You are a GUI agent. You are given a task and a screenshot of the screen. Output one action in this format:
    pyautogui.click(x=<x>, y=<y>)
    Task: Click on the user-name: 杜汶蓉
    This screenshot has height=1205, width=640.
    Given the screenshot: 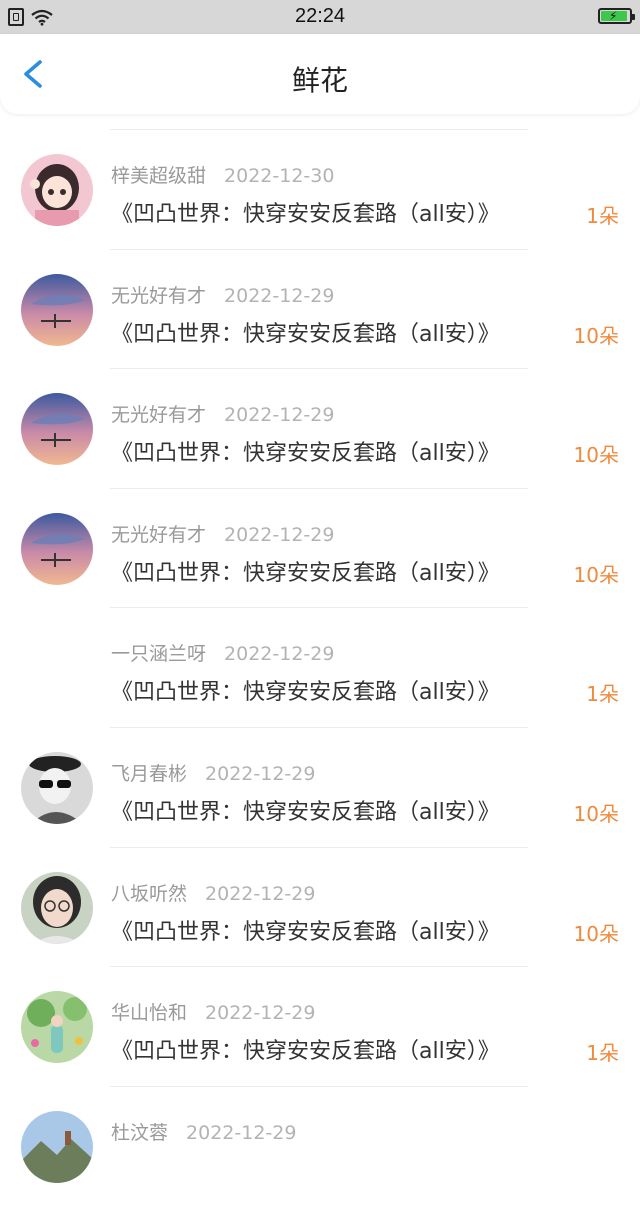 What is the action you would take?
    pyautogui.click(x=139, y=1133)
    